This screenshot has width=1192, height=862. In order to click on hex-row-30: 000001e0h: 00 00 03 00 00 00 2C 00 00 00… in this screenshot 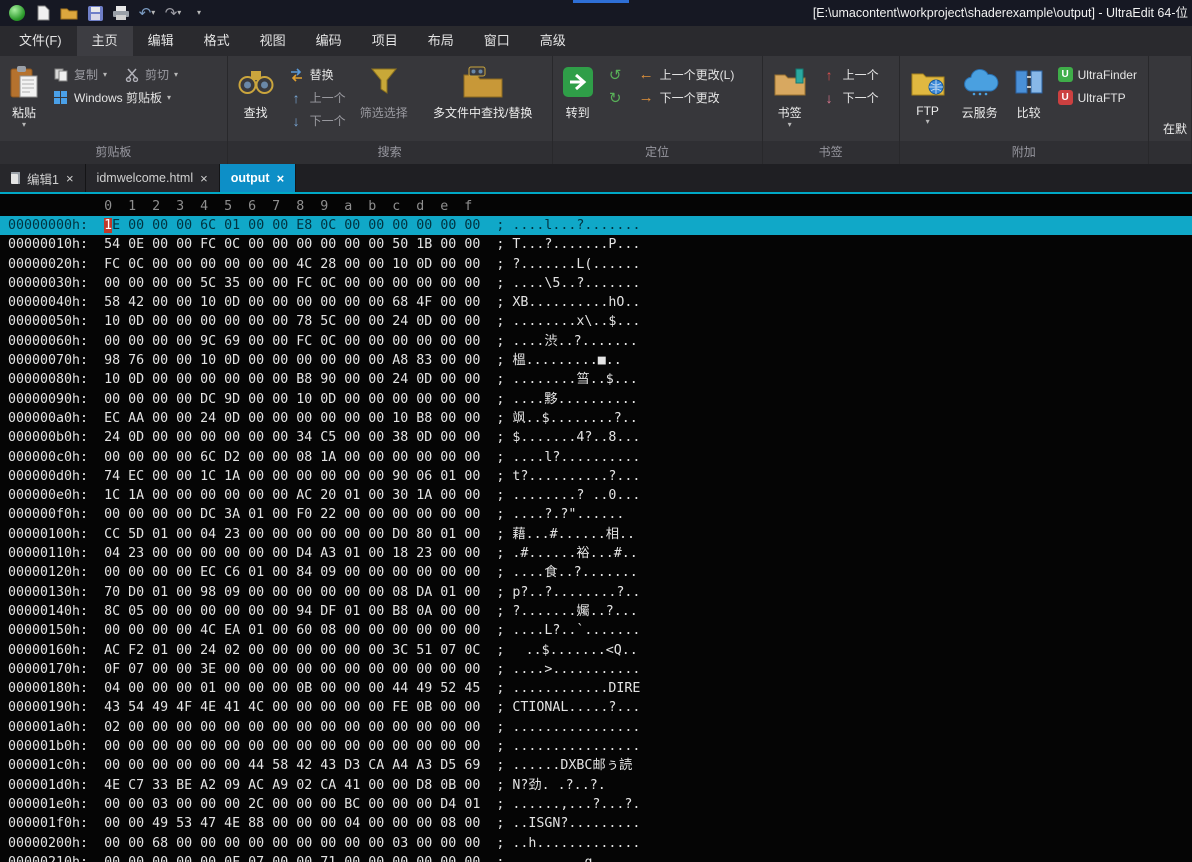, I will do `click(596, 804)`.